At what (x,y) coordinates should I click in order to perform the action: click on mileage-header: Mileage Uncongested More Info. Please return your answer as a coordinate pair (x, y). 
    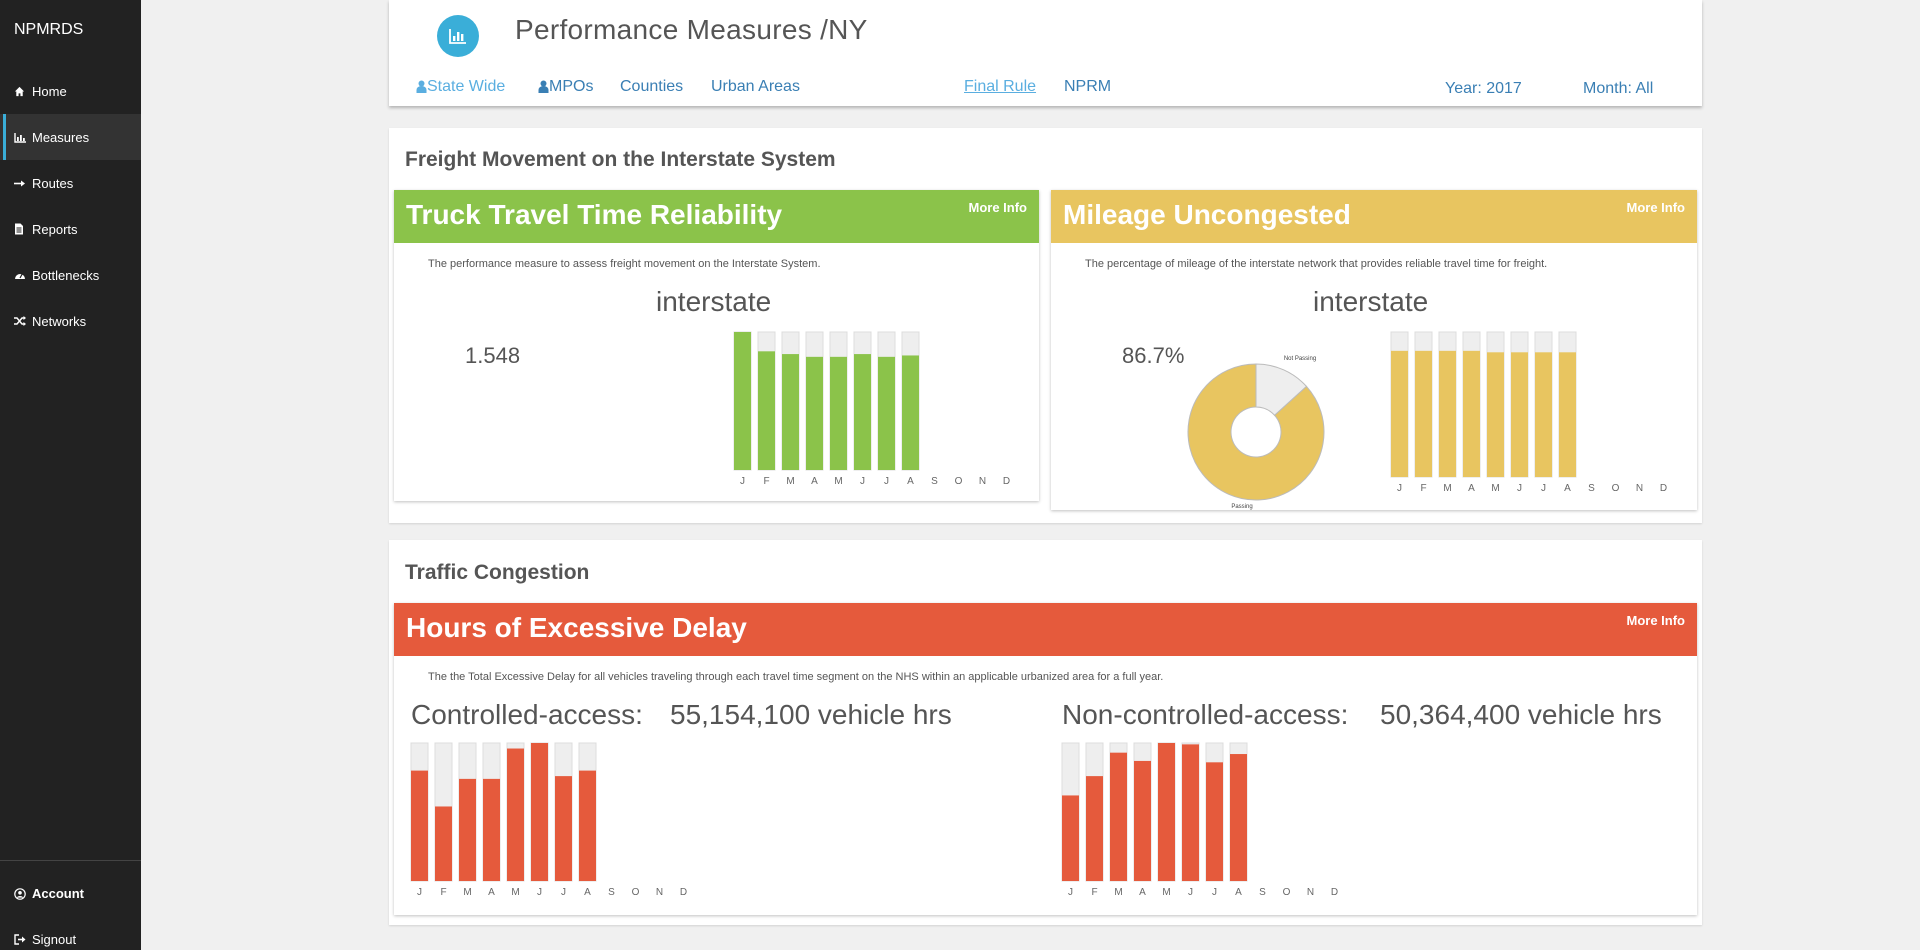
    Looking at the image, I should click on (1374, 216).